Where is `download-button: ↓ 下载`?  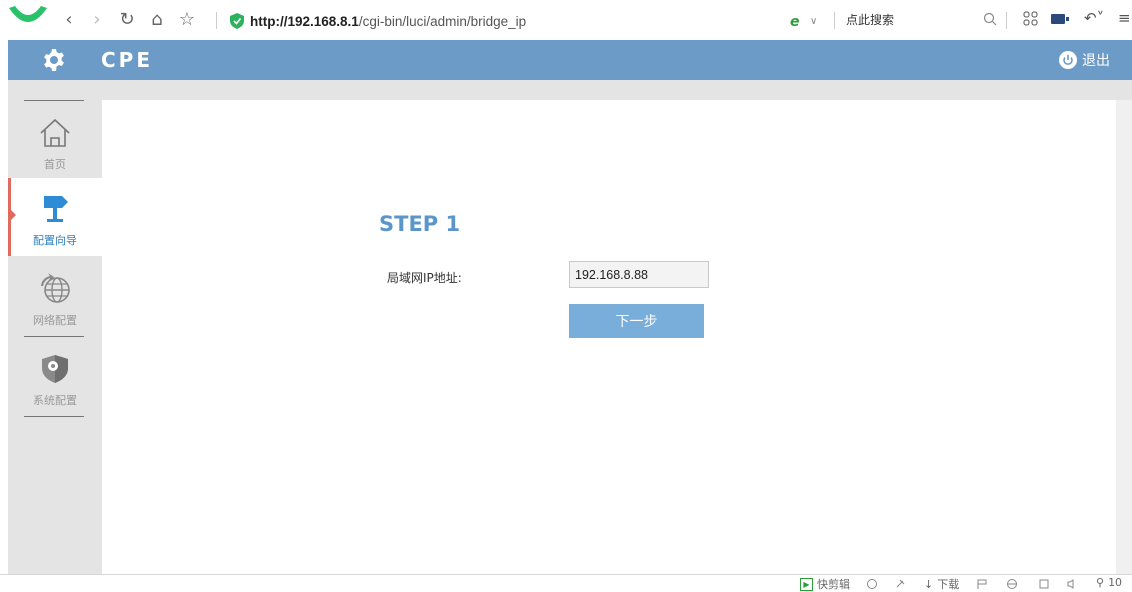 download-button: ↓ 下载 is located at coordinates (941, 584).